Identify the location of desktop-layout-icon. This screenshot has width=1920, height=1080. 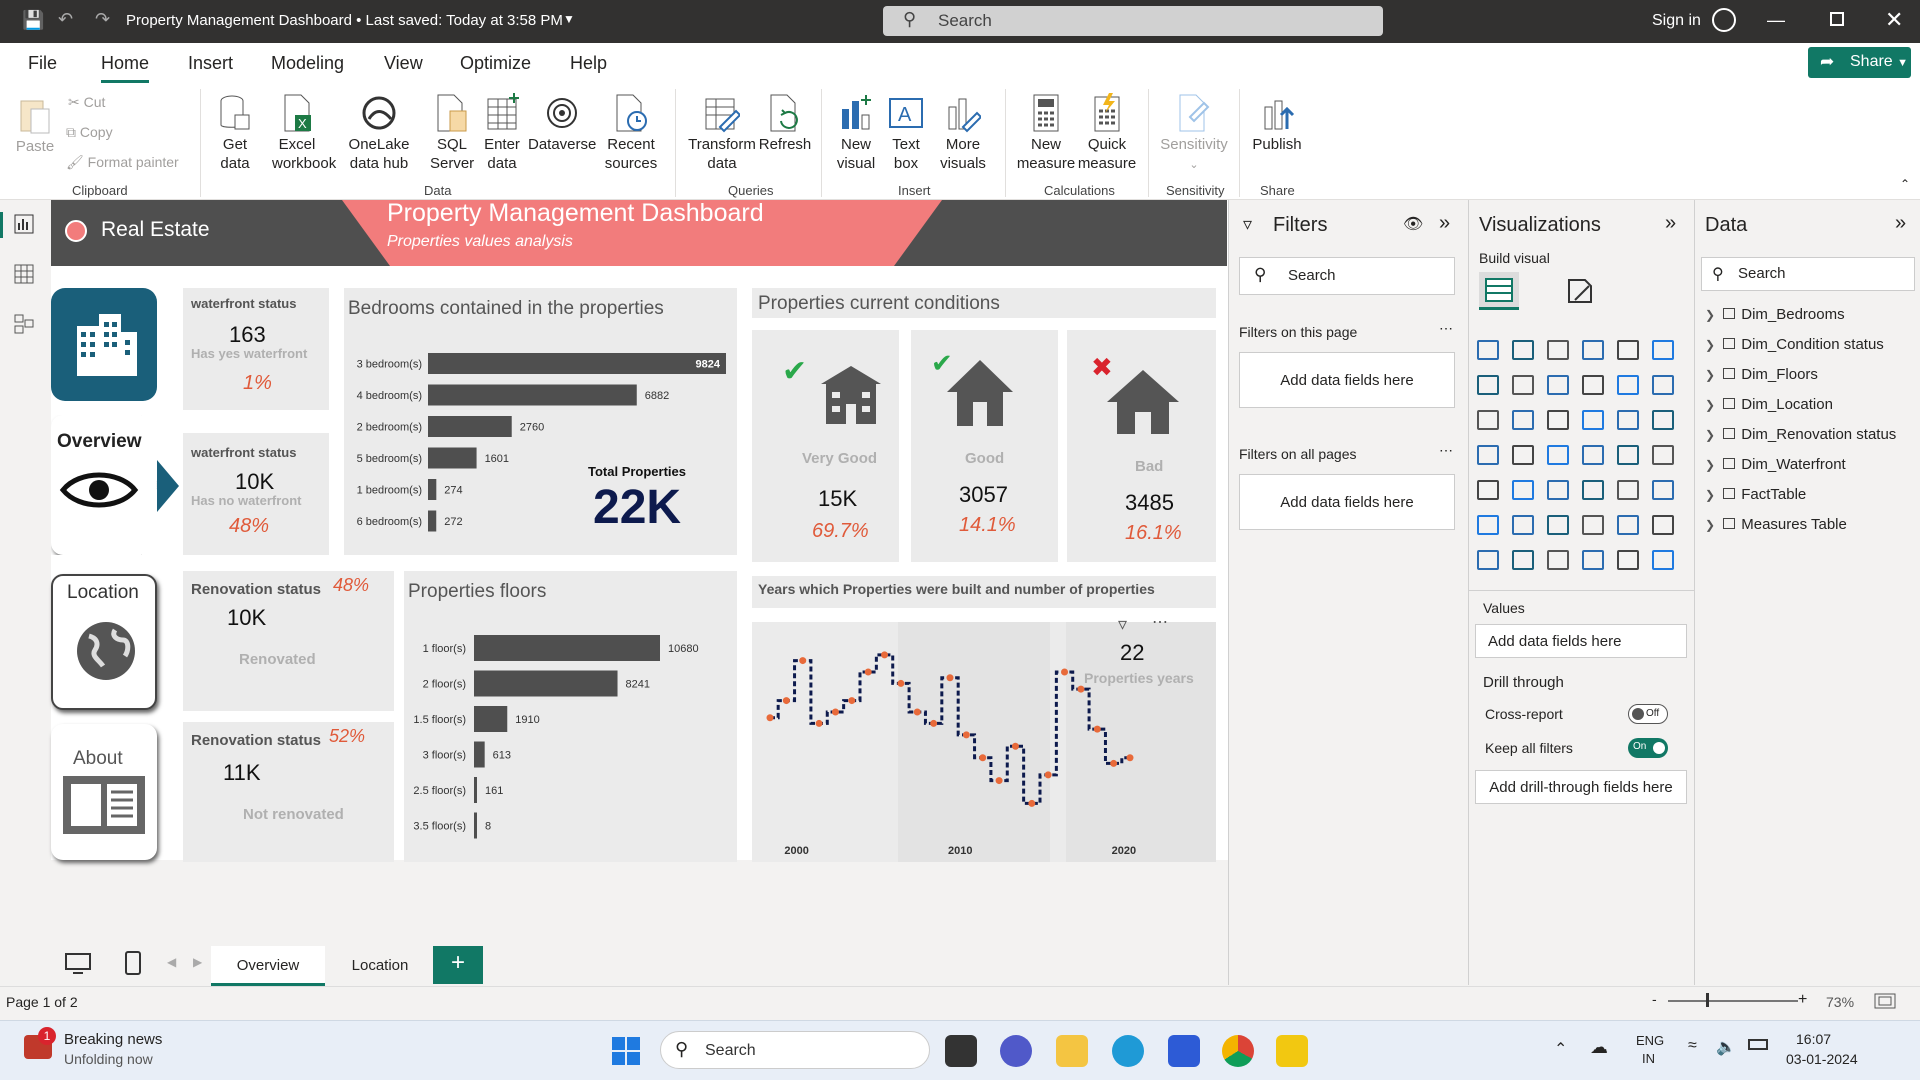
(78, 964).